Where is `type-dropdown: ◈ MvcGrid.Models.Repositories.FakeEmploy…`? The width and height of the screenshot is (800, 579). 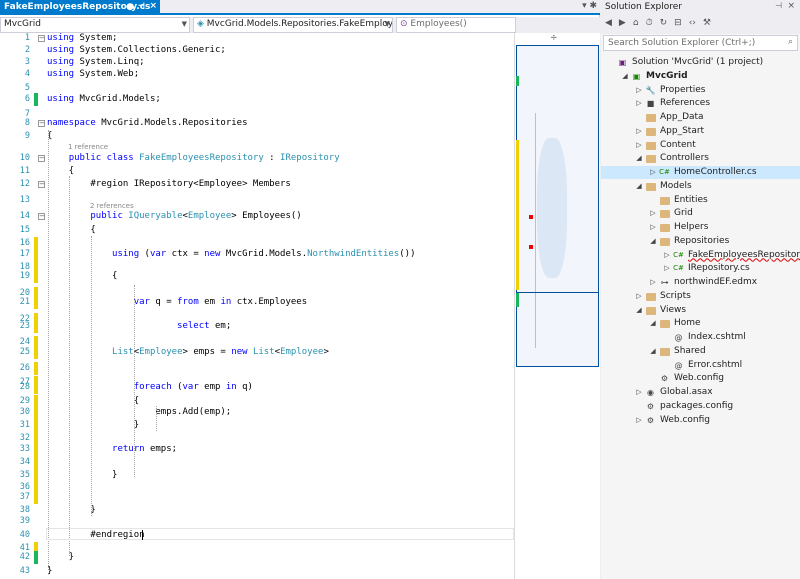
type-dropdown: ◈ MvcGrid.Models.Repositories.FakeEmploy… is located at coordinates (293, 25).